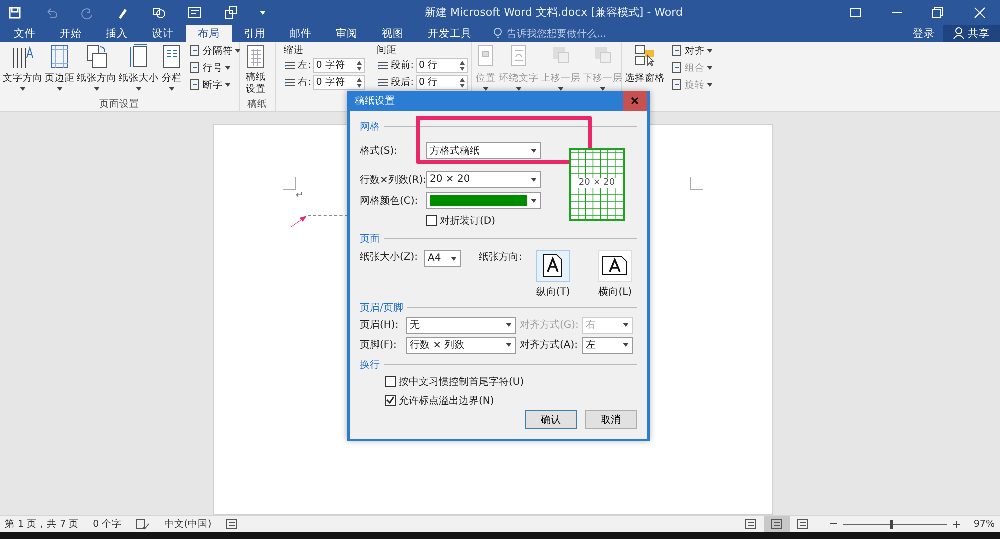  I want to click on close-button, so click(635, 101).